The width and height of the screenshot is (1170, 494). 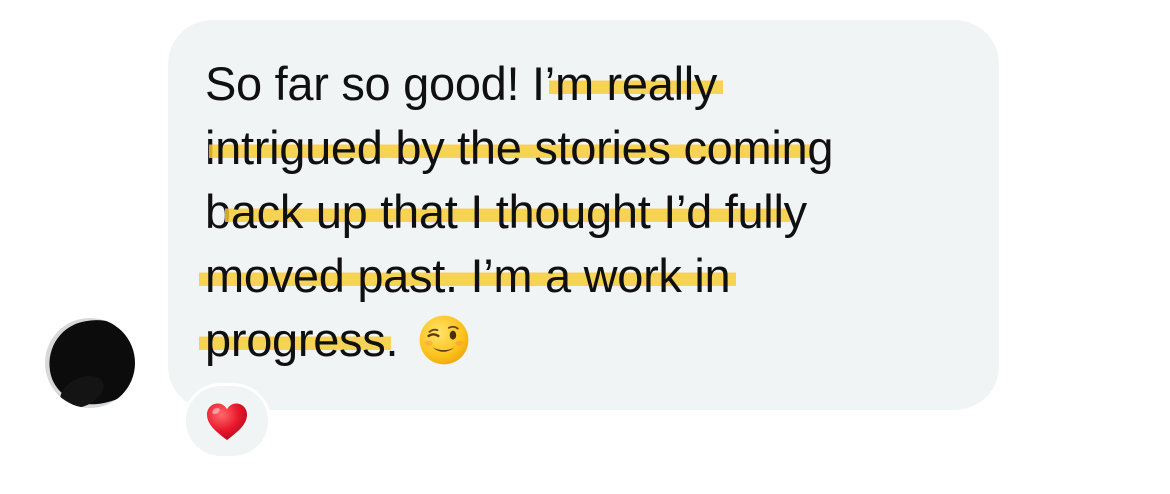 I want to click on line-text-plain: So far so good! I’, so click(x=380, y=83).